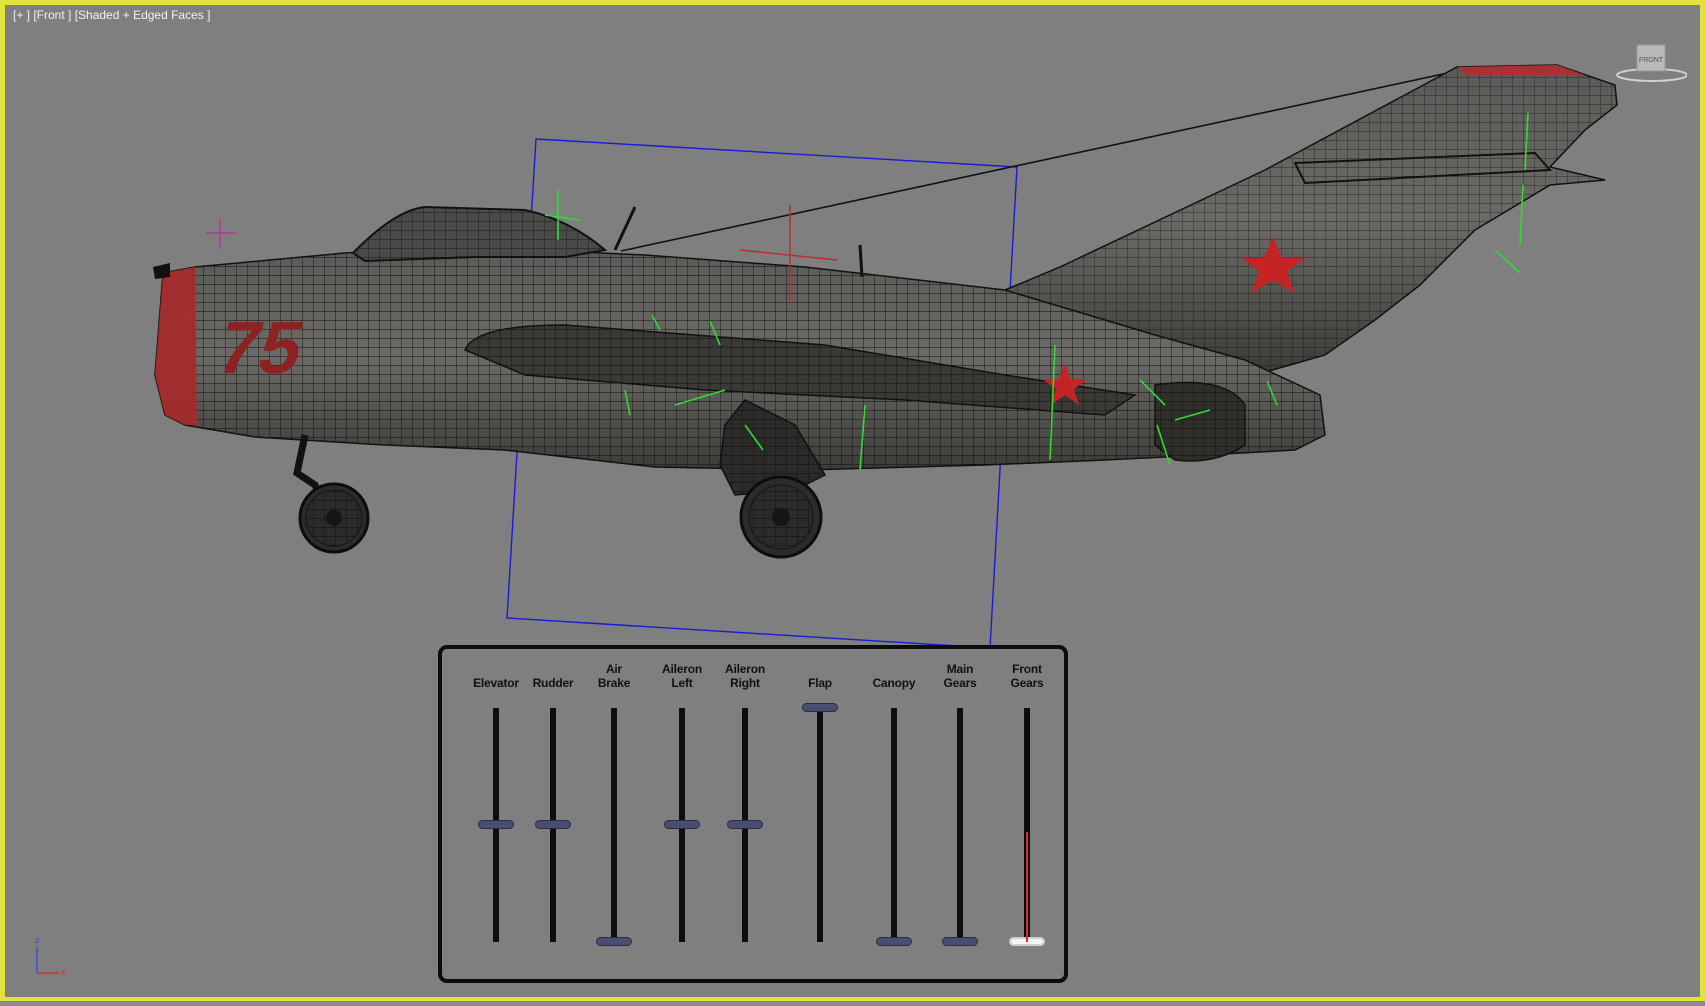 This screenshot has width=1705, height=1006. What do you see at coordinates (614, 941) in the screenshot?
I see `slider-handle-air-brake` at bounding box center [614, 941].